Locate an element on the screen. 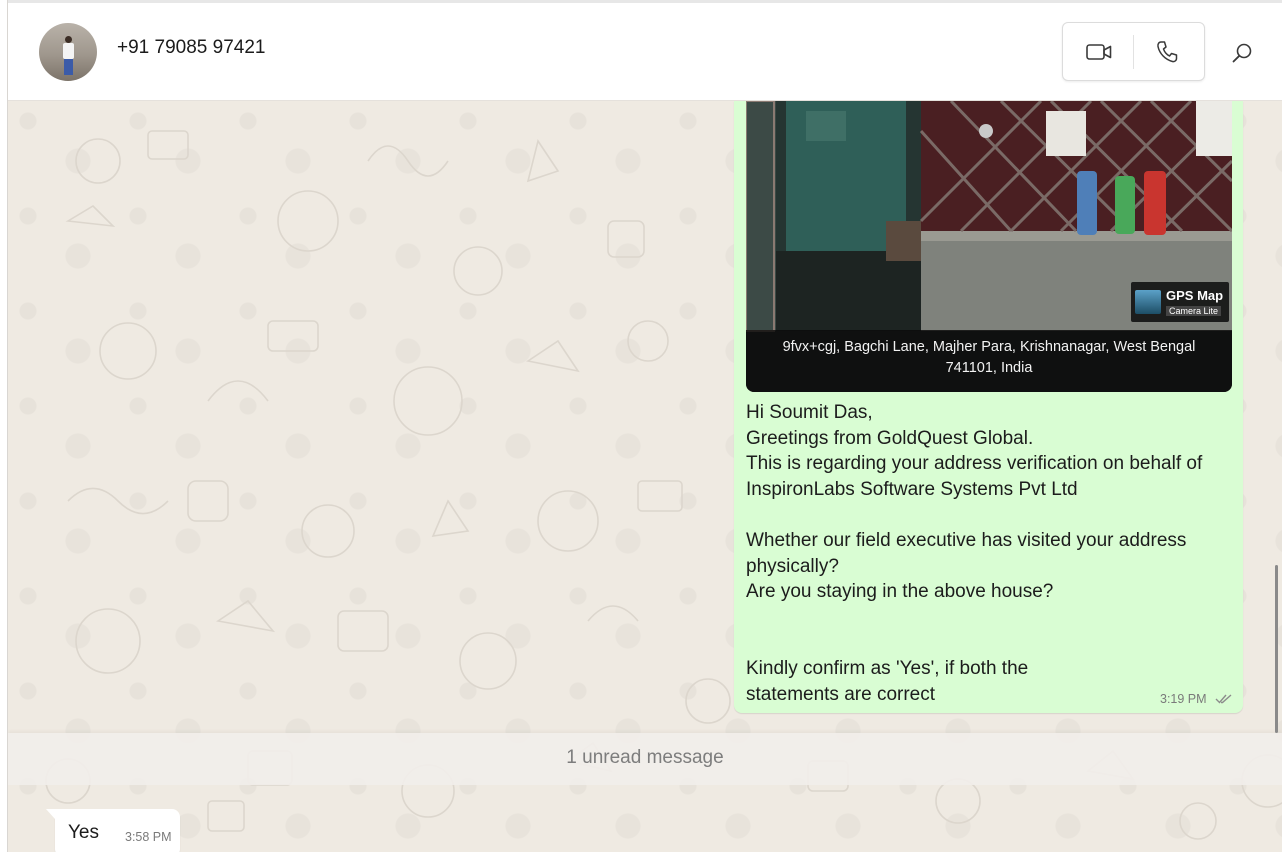 This screenshot has height=852, width=1282. voice-call-button is located at coordinates (1167, 52).